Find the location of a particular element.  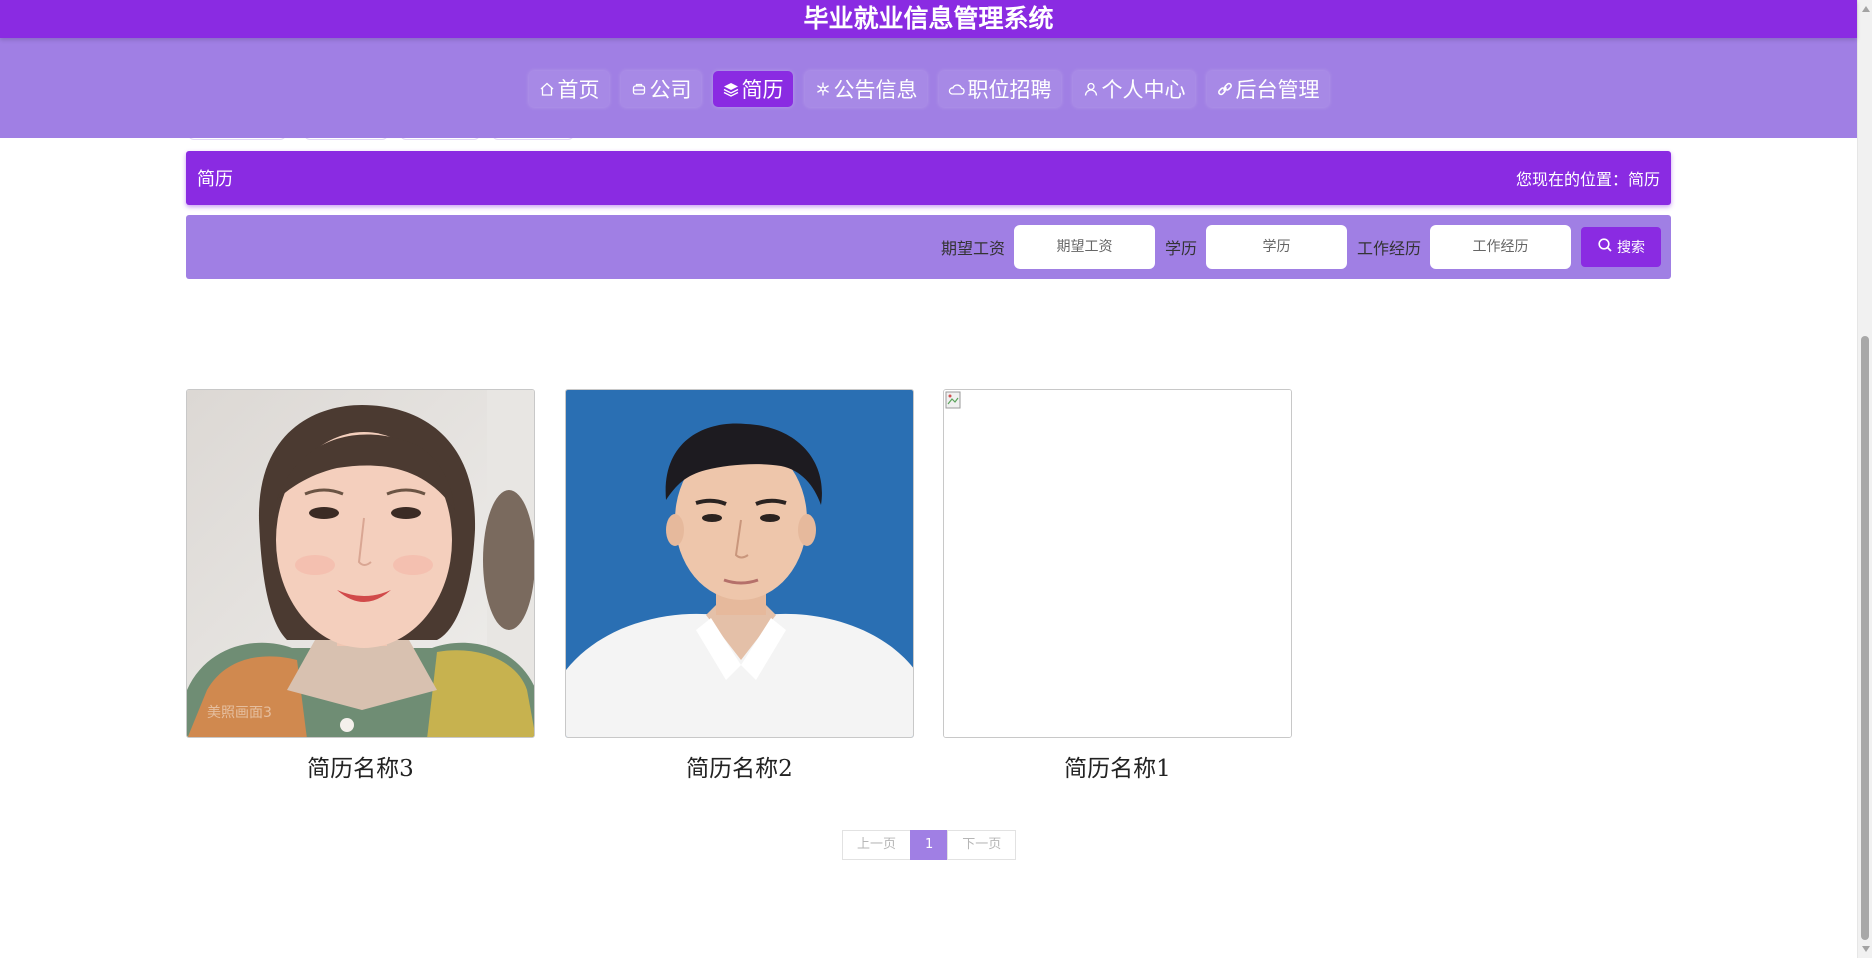

vertical-scrollbar is located at coordinates (1864, 479).